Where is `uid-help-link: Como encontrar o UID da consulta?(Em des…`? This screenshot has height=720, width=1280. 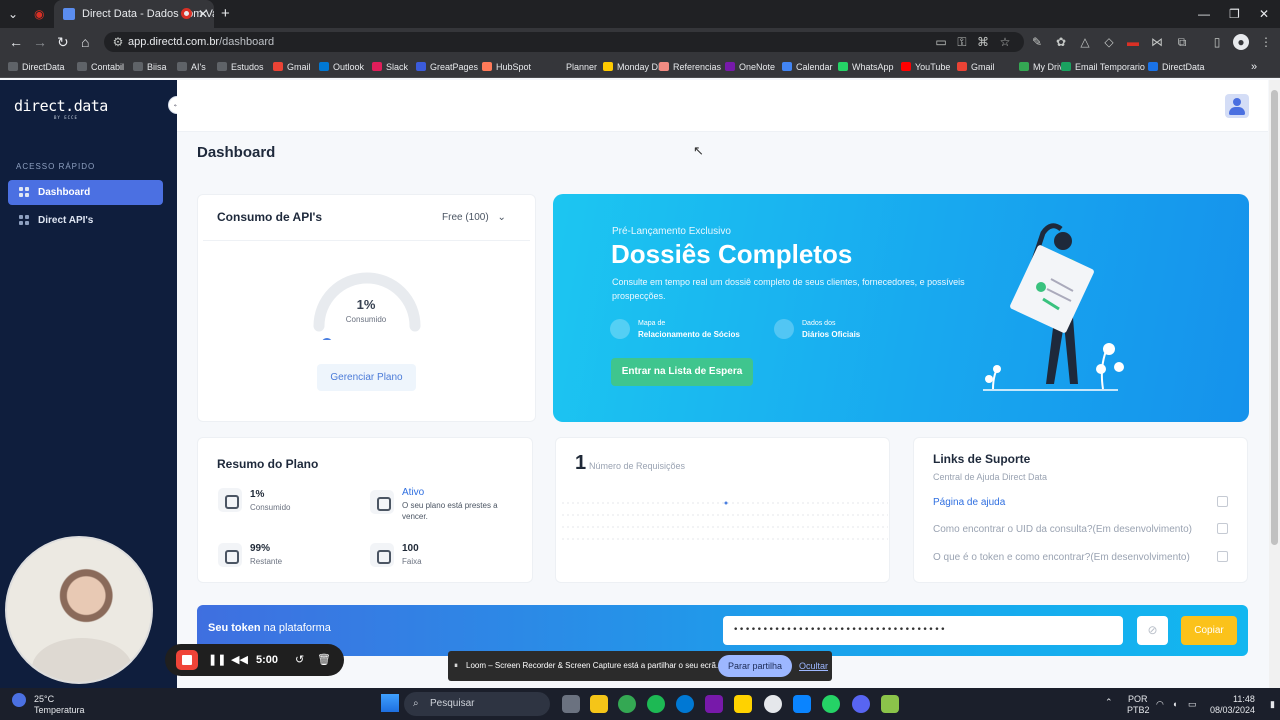
uid-help-link: Como encontrar o UID da consulta?(Em des… is located at coordinates (1062, 529).